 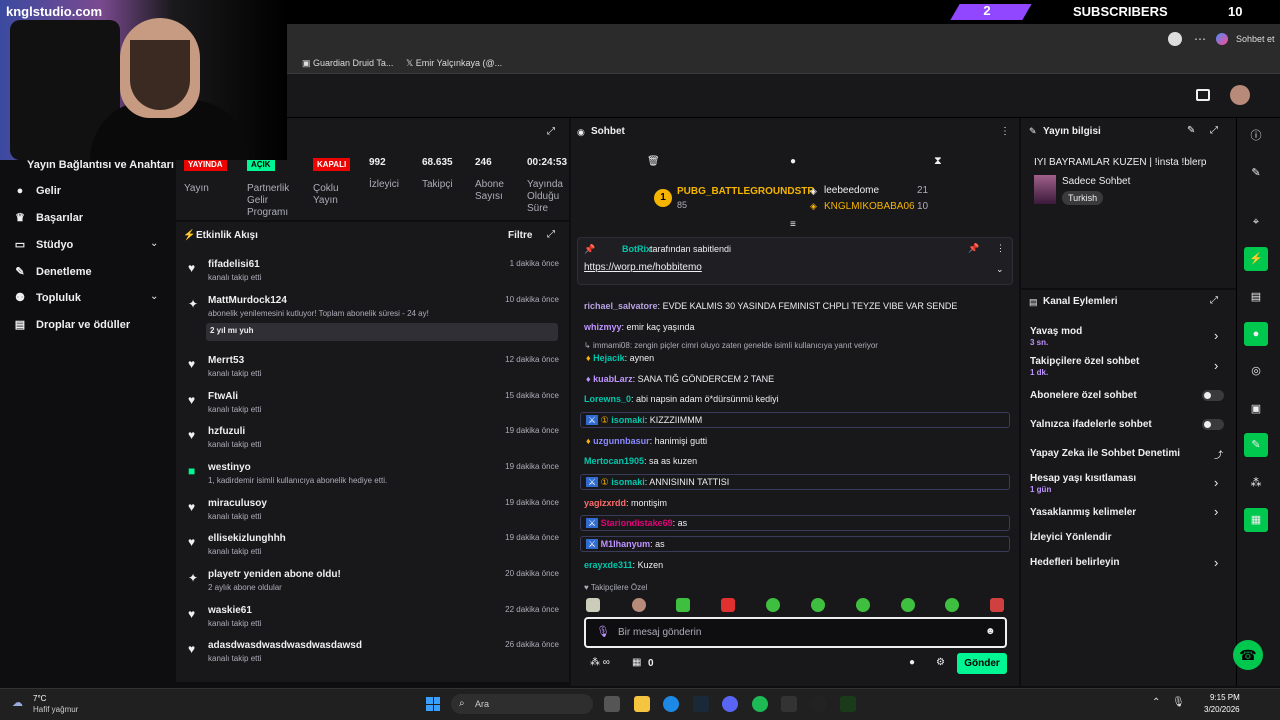 What do you see at coordinates (609, 358) in the screenshot?
I see `chat-user: Hejacik` at bounding box center [609, 358].